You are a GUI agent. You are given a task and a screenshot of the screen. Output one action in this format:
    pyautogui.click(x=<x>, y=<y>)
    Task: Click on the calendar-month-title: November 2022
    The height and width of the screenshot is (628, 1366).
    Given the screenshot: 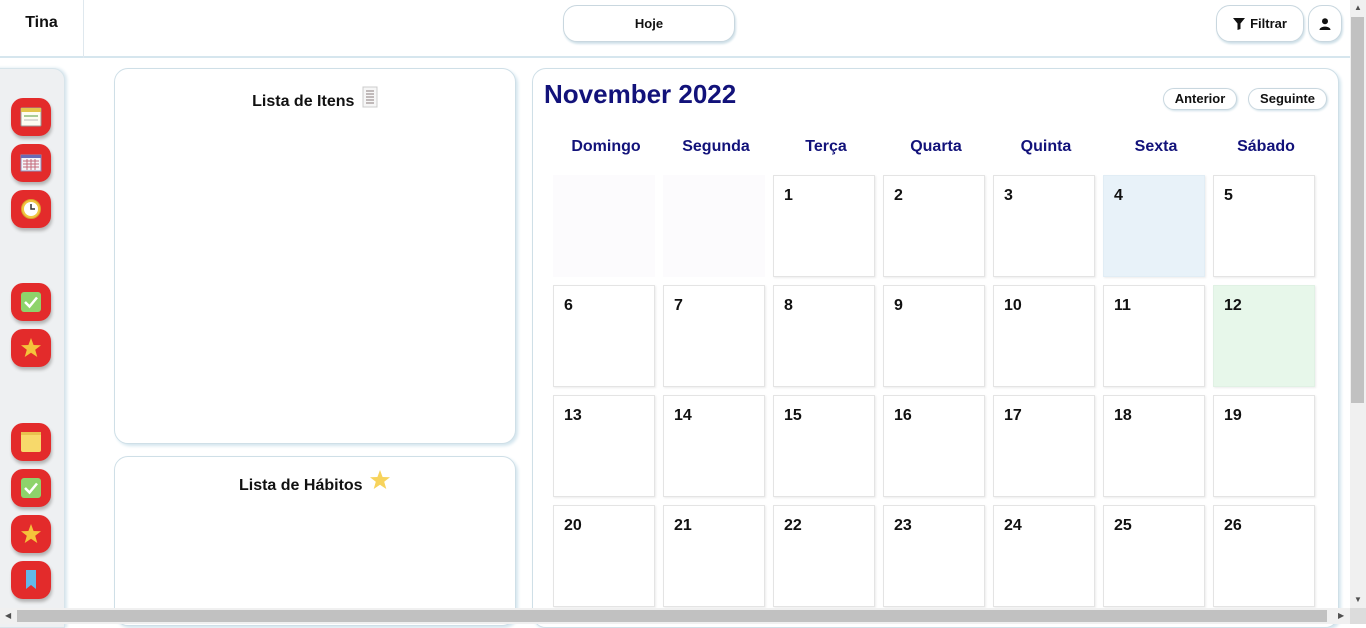 What is the action you would take?
    pyautogui.click(x=640, y=94)
    